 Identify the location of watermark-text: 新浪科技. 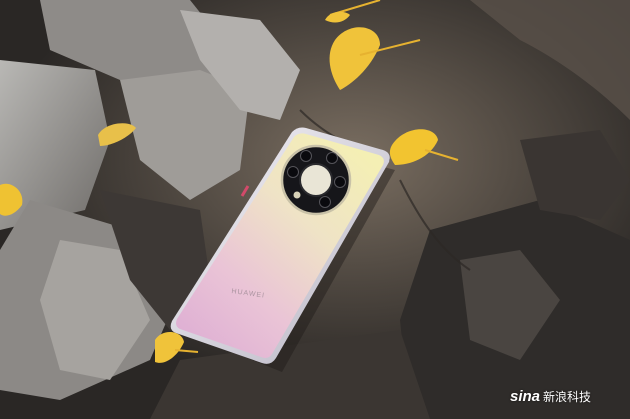
(567, 396).